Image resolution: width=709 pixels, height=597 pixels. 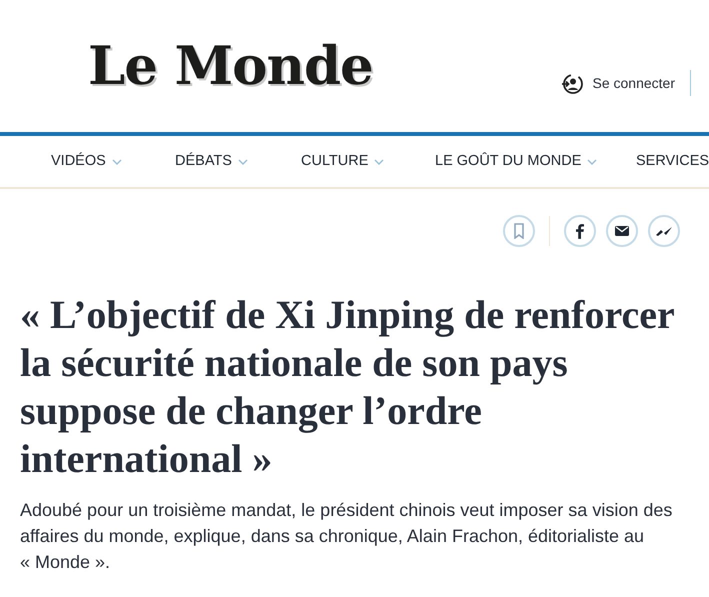 I want to click on nav-item: VIDÉOS, so click(x=86, y=161).